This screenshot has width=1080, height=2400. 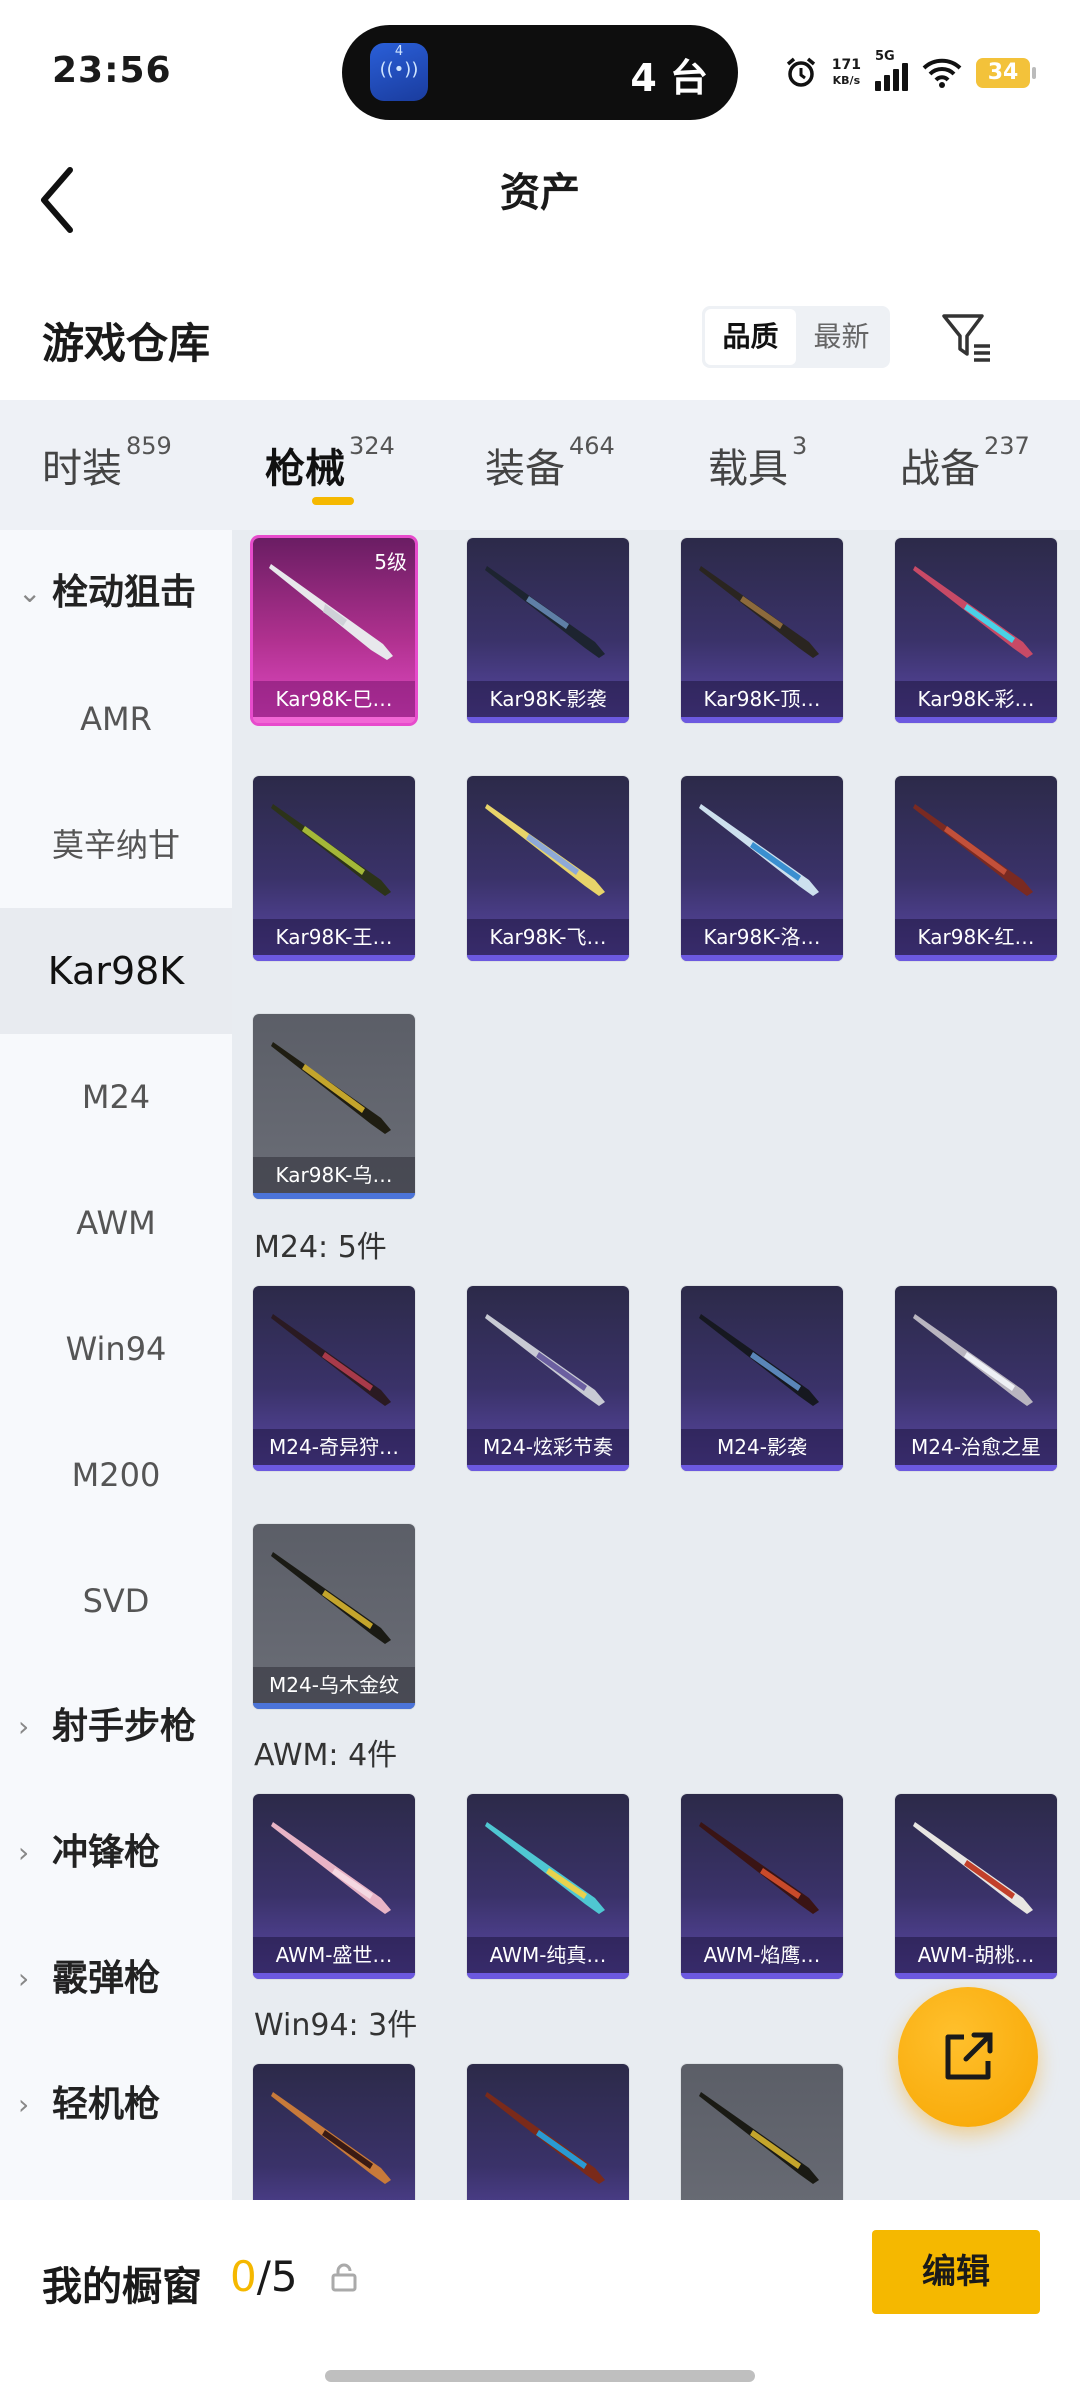 What do you see at coordinates (891, 70) in the screenshot?
I see `signal-icon: 5G` at bounding box center [891, 70].